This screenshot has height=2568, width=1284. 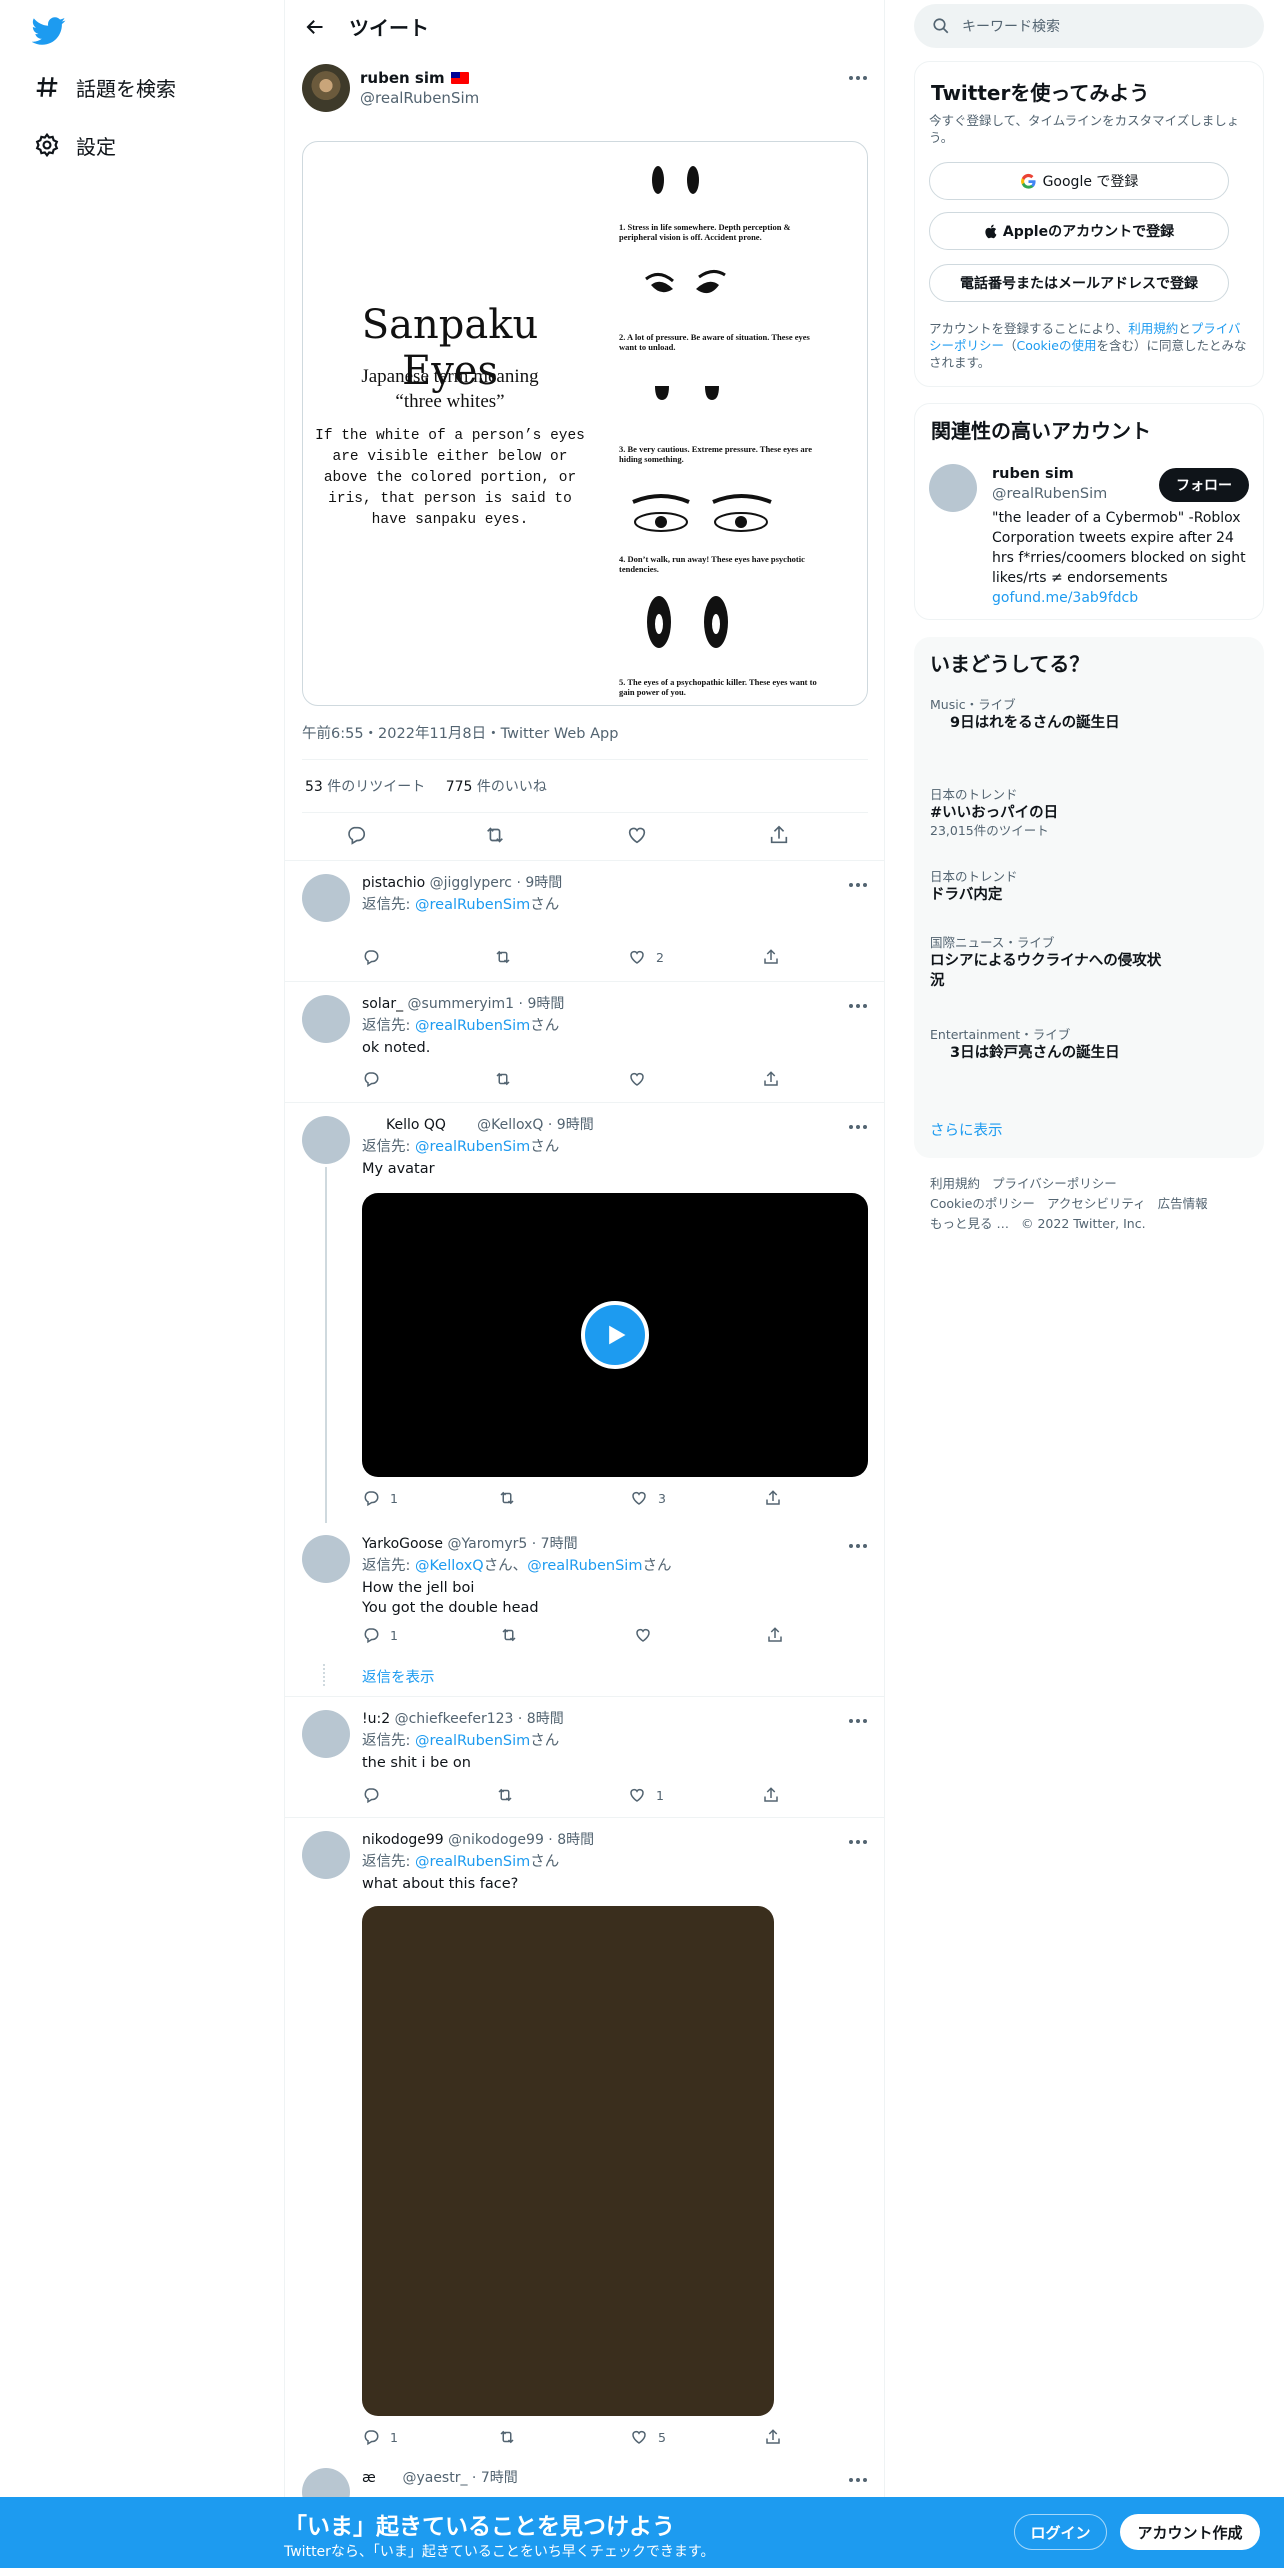 I want to click on terms-link: 利用規約, so click(x=1153, y=328).